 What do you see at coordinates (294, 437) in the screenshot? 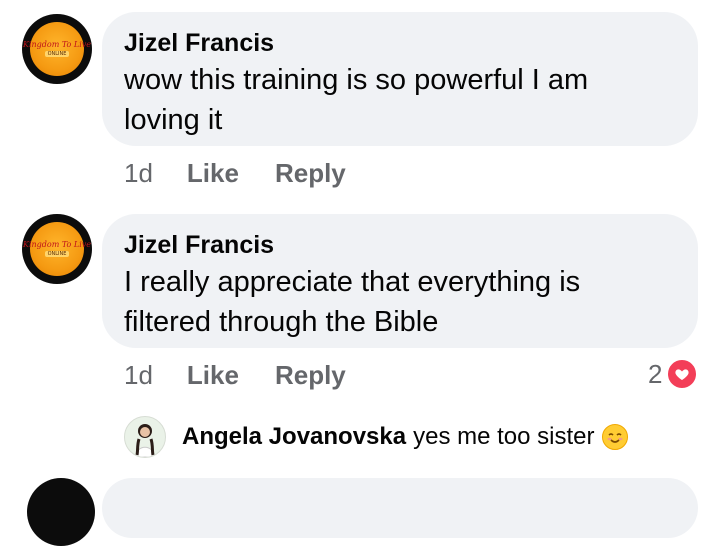
I see `reply-author: Angela Jovanovska` at bounding box center [294, 437].